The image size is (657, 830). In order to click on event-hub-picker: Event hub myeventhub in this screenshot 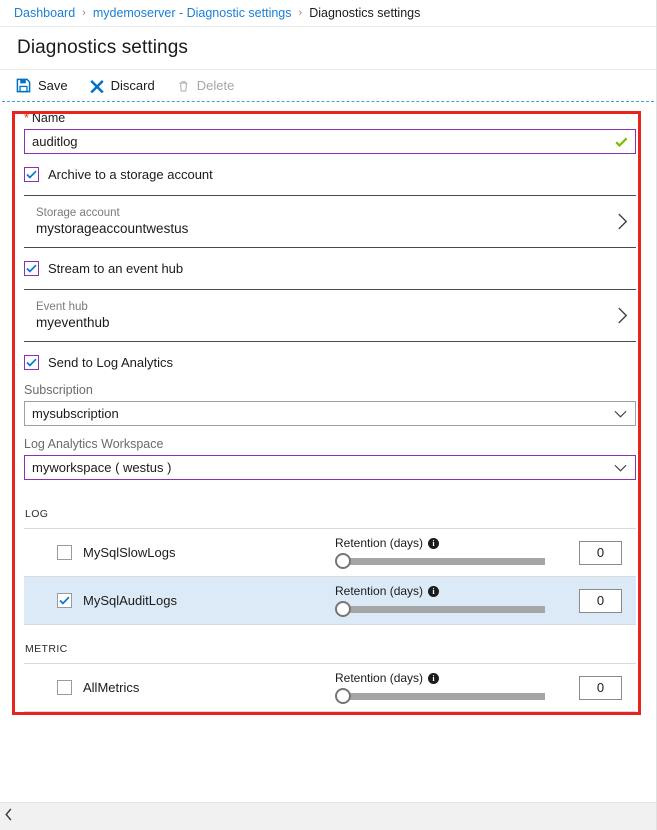, I will do `click(330, 315)`.